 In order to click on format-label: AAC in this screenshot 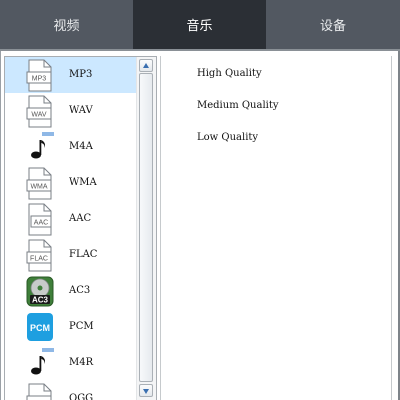, I will do `click(80, 218)`.